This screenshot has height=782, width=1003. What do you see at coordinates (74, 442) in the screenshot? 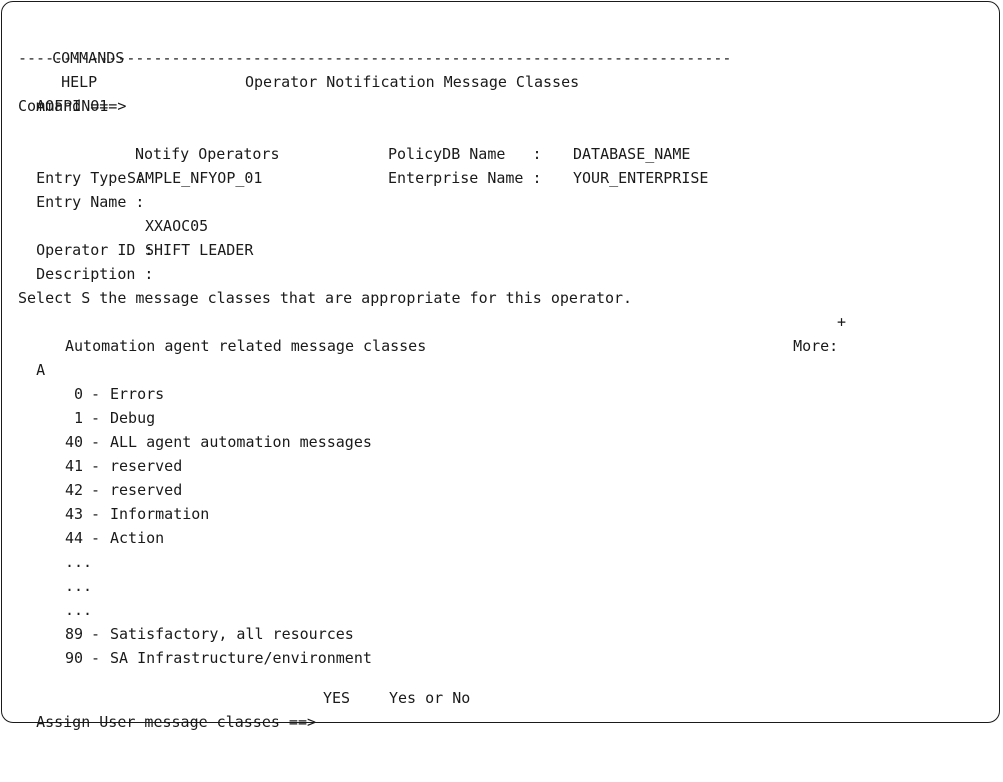
I see `message-class-number: 40` at bounding box center [74, 442].